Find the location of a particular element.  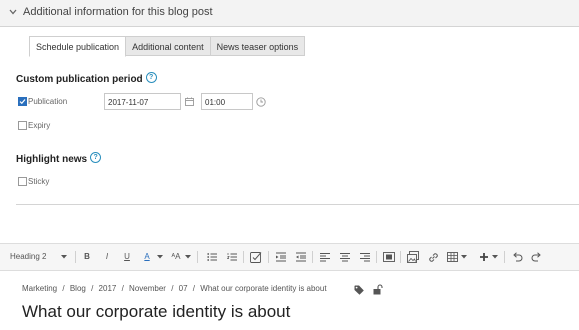

sticky-label: Sticky is located at coordinates (39, 181).